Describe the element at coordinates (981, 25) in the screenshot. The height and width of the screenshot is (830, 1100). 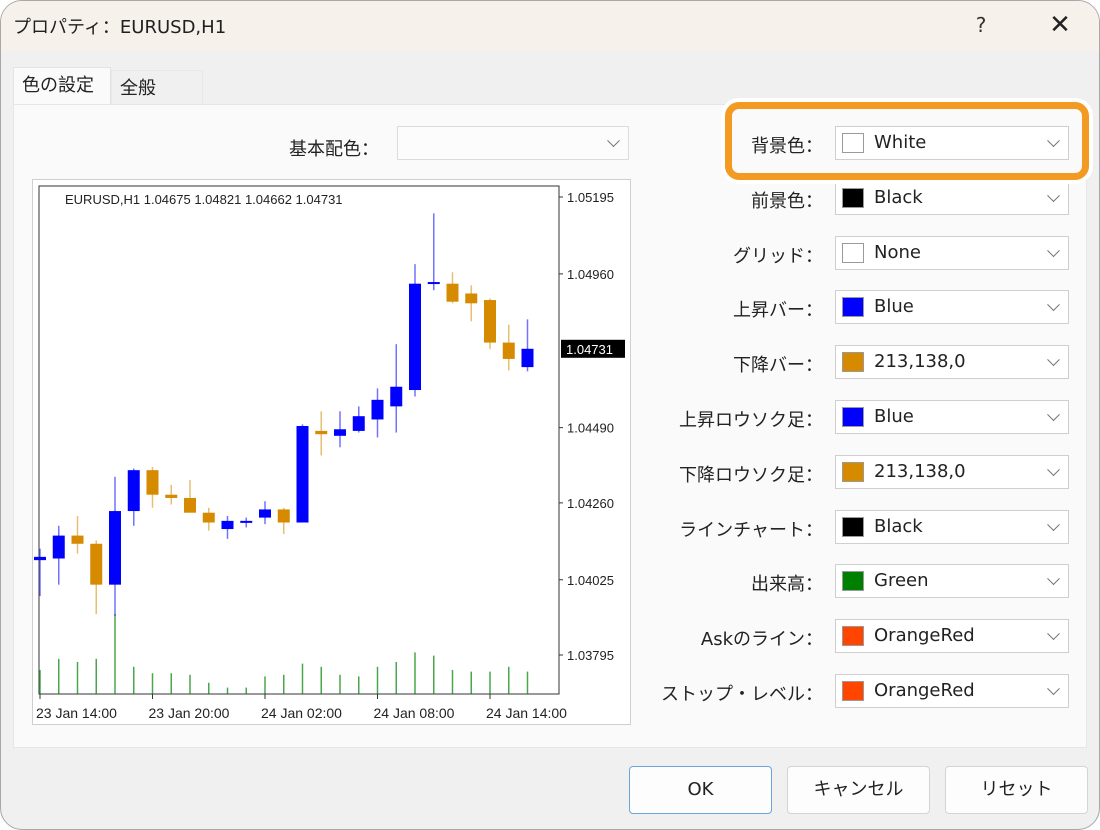
I see `help-button: ?` at that location.